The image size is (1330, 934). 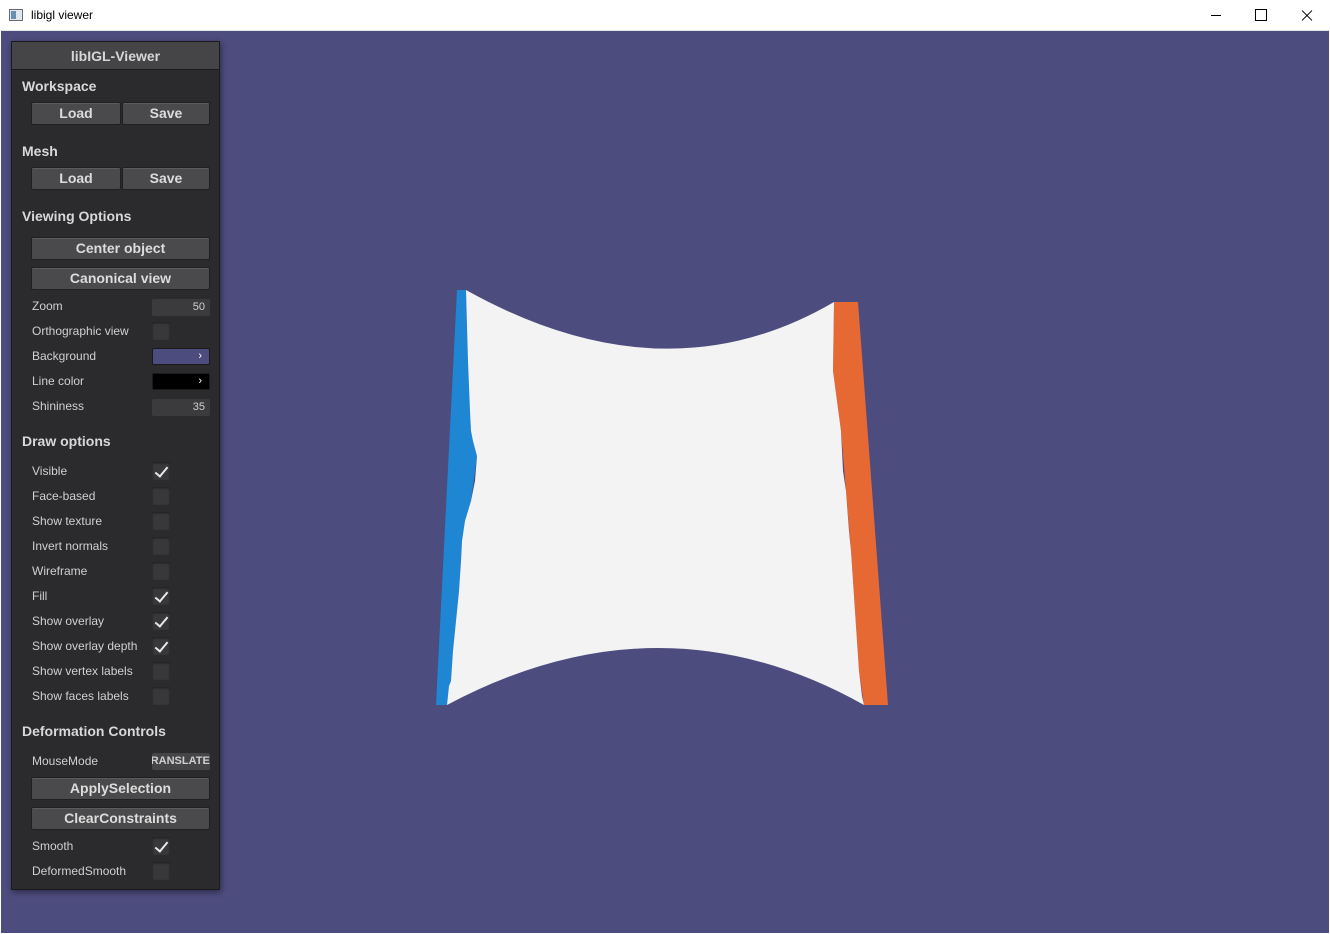 What do you see at coordinates (70, 546) in the screenshot?
I see `invert-normals-label: Invert normals` at bounding box center [70, 546].